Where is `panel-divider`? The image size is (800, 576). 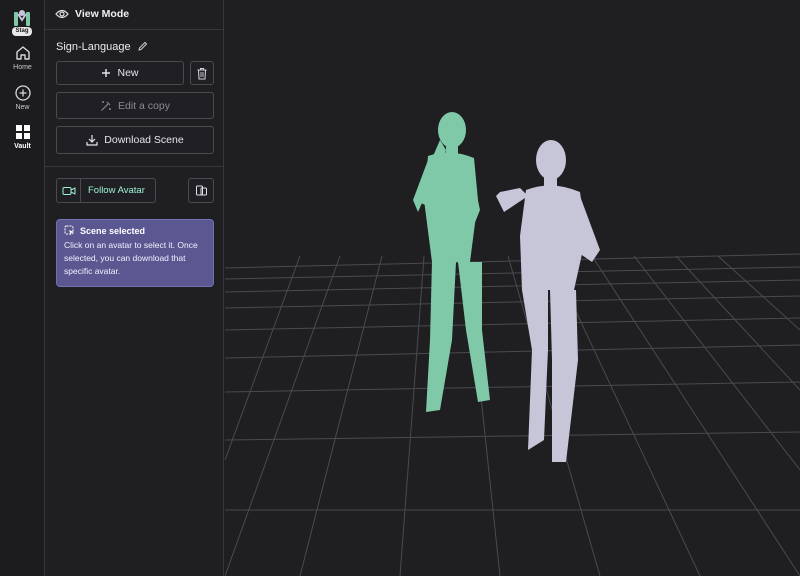
panel-divider is located at coordinates (134, 166).